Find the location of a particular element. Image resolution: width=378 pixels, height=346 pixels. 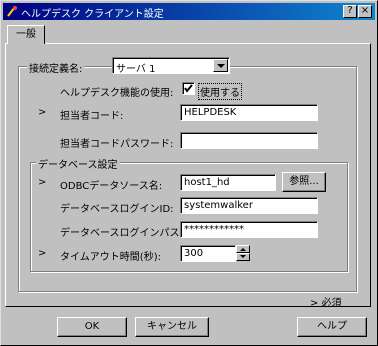

operator-password-label: 担当者コードパスワード: is located at coordinates (117, 144).